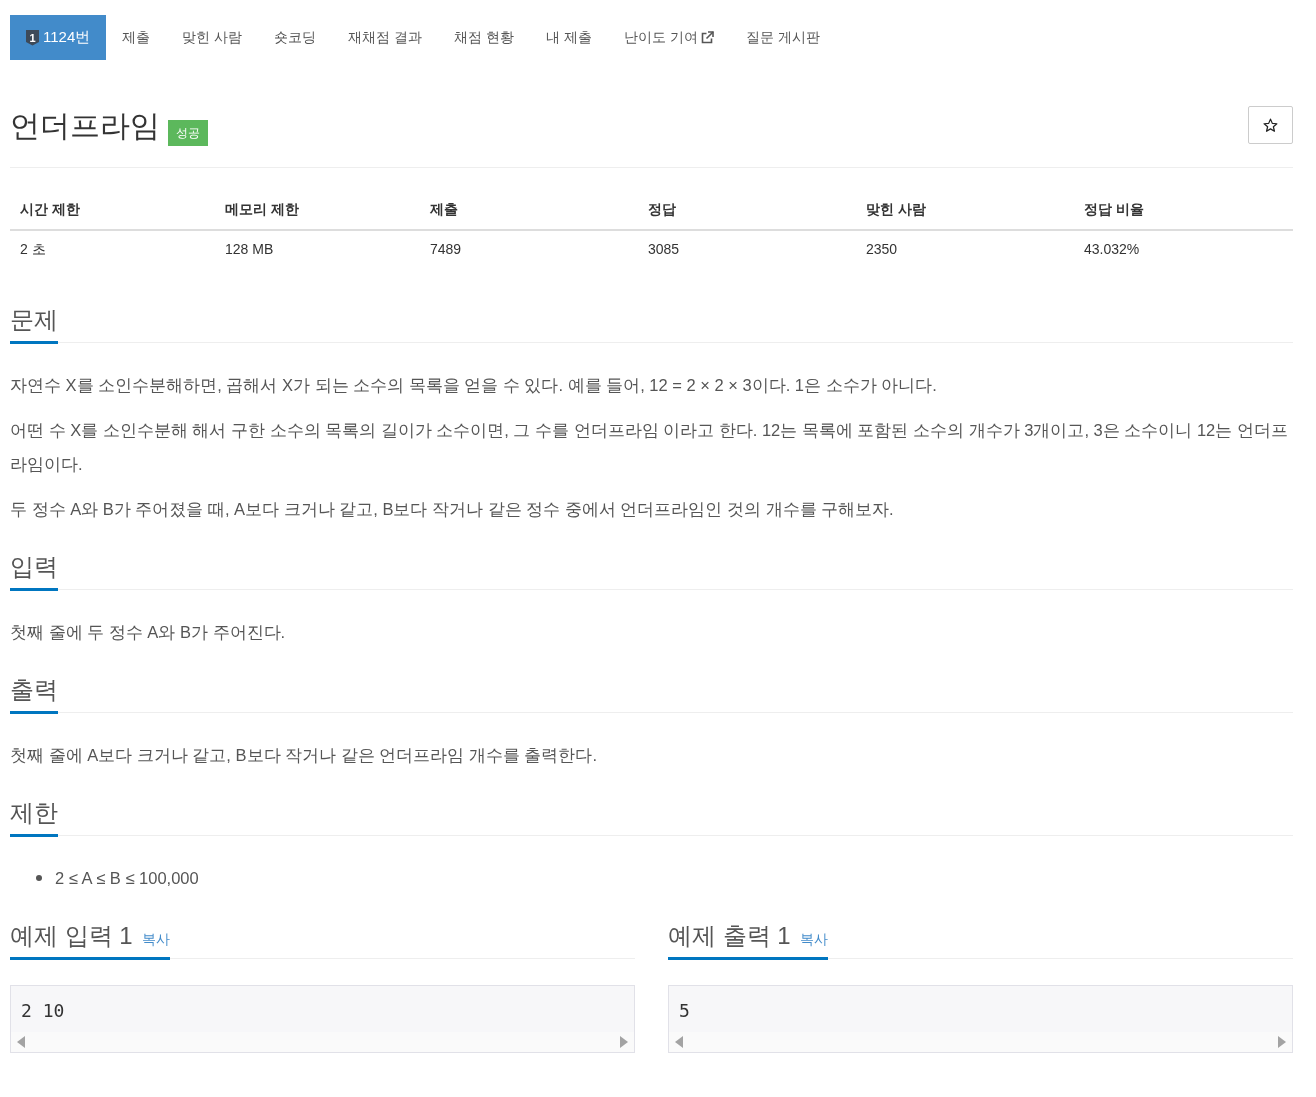 Image resolution: width=1316 pixels, height=1097 pixels. I want to click on table-cell: 2 초, so click(33, 249).